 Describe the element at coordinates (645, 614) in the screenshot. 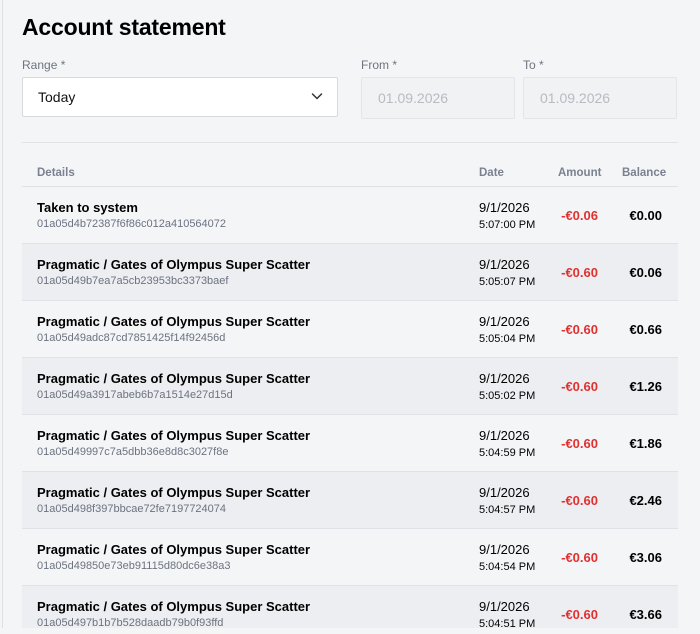

I see `row-balance: €3.66` at that location.